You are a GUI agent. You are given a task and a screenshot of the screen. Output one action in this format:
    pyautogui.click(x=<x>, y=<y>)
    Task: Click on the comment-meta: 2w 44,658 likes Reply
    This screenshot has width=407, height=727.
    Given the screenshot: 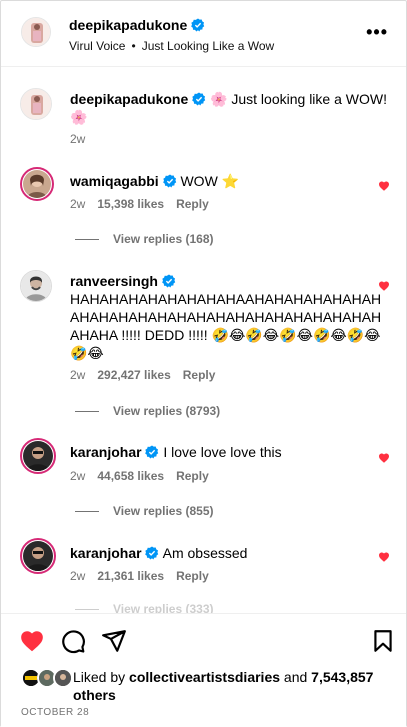 What is the action you would take?
    pyautogui.click(x=139, y=476)
    